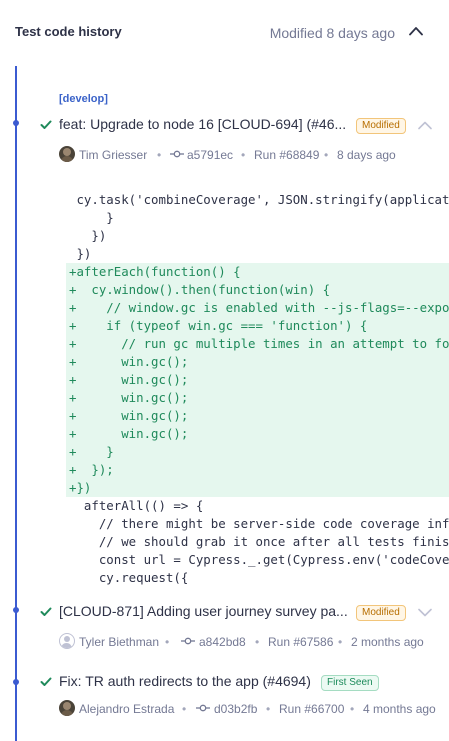  Describe the element at coordinates (136, 505) in the screenshot. I see `code-line: afterAll(() => {` at that location.